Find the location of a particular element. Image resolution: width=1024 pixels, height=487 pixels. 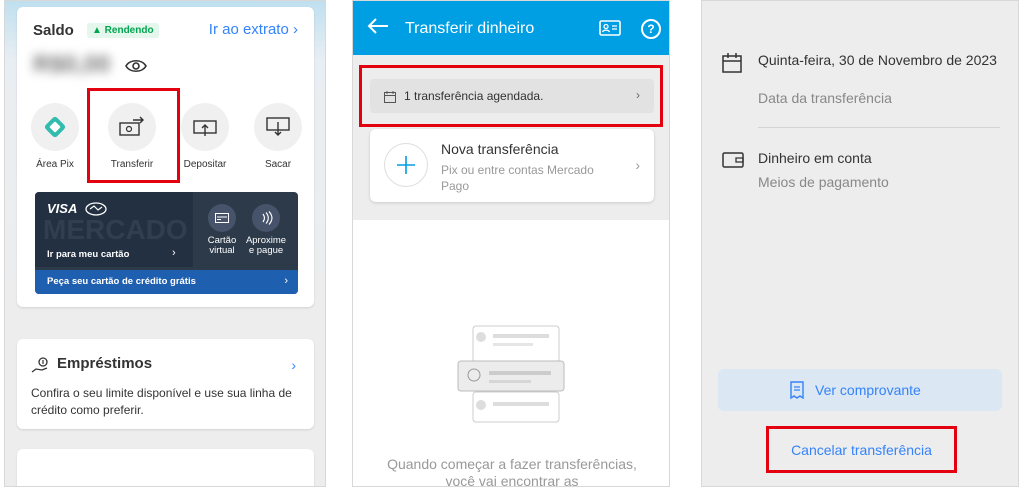

new-transfer-subtitle: Pix ou entre contas Mercado Pago is located at coordinates (517, 178).